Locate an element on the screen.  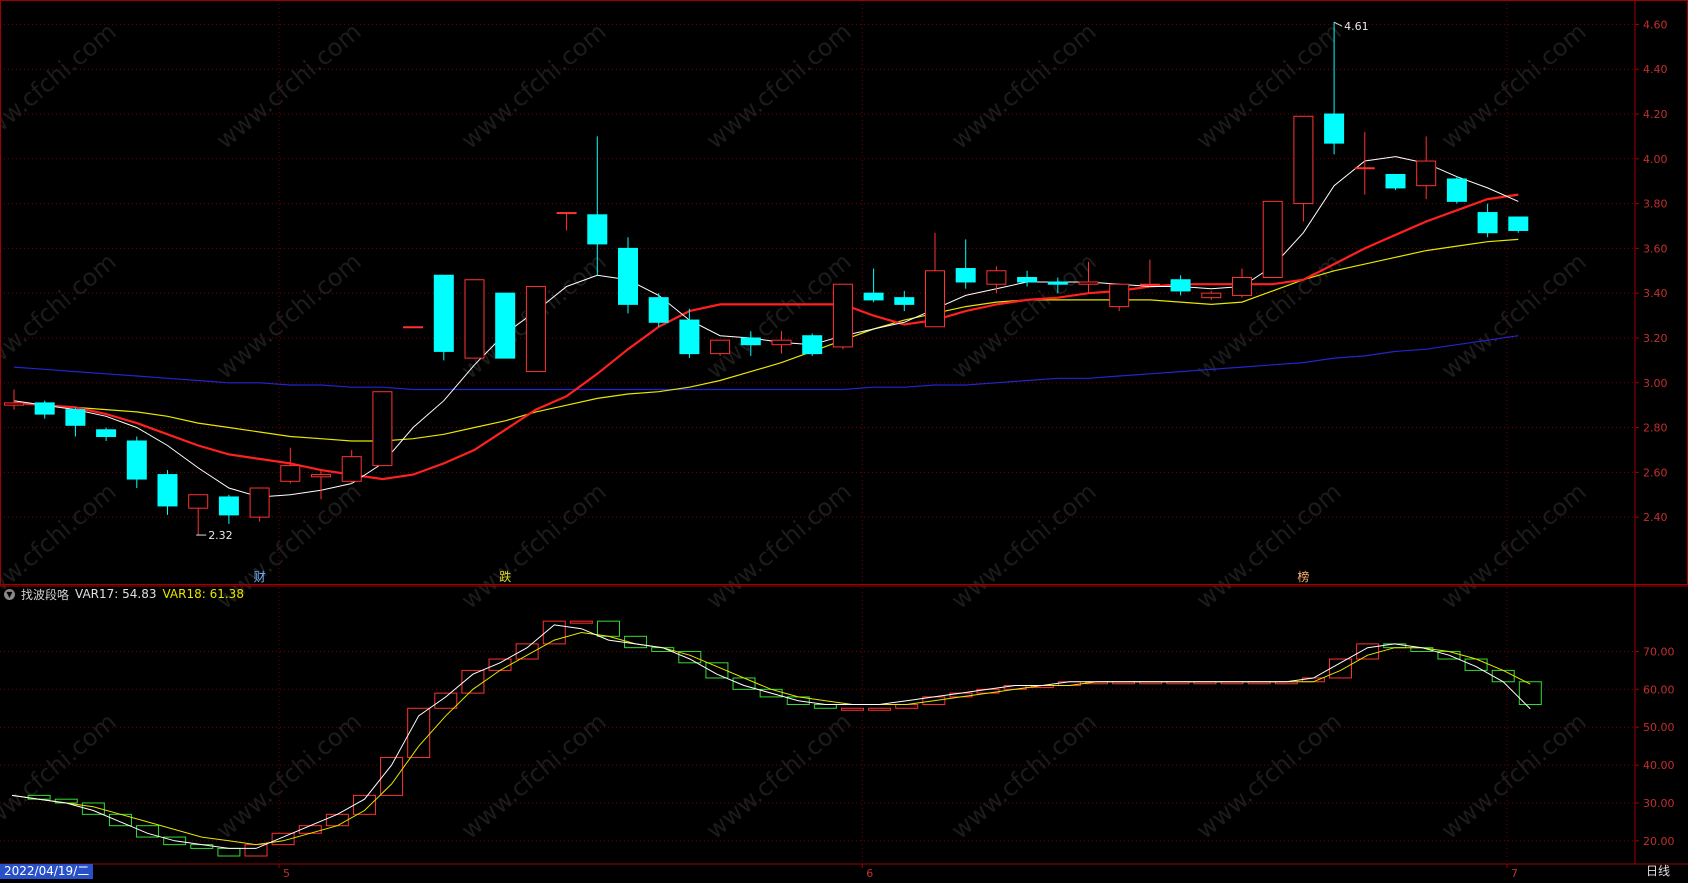
price-tick-label: 3.20 is located at coordinates (1655, 338).